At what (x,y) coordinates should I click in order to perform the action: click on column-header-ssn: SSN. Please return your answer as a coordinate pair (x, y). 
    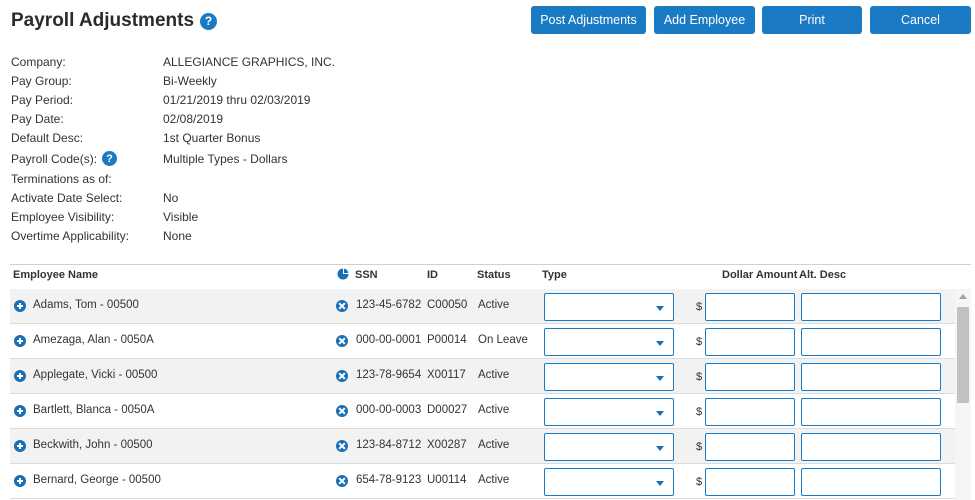
    Looking at the image, I should click on (366, 275).